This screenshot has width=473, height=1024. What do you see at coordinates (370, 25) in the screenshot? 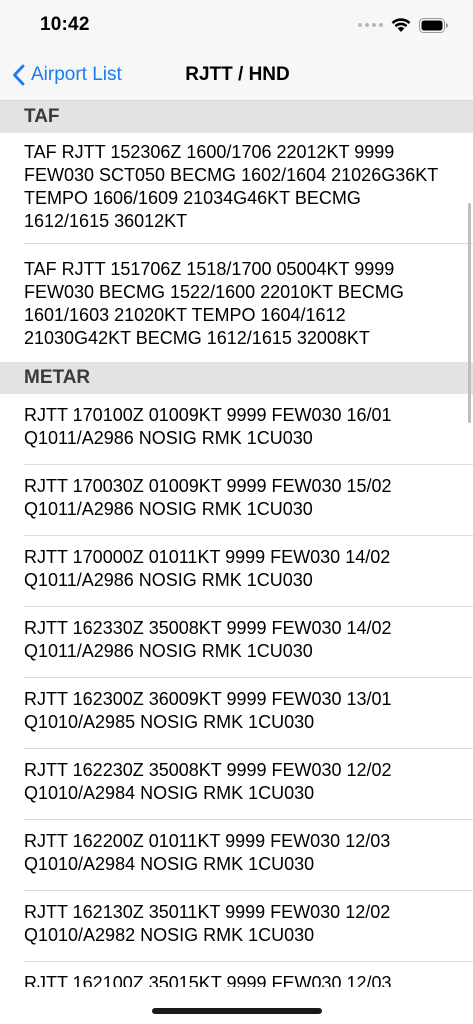
I see `cellular-dots-icon` at bounding box center [370, 25].